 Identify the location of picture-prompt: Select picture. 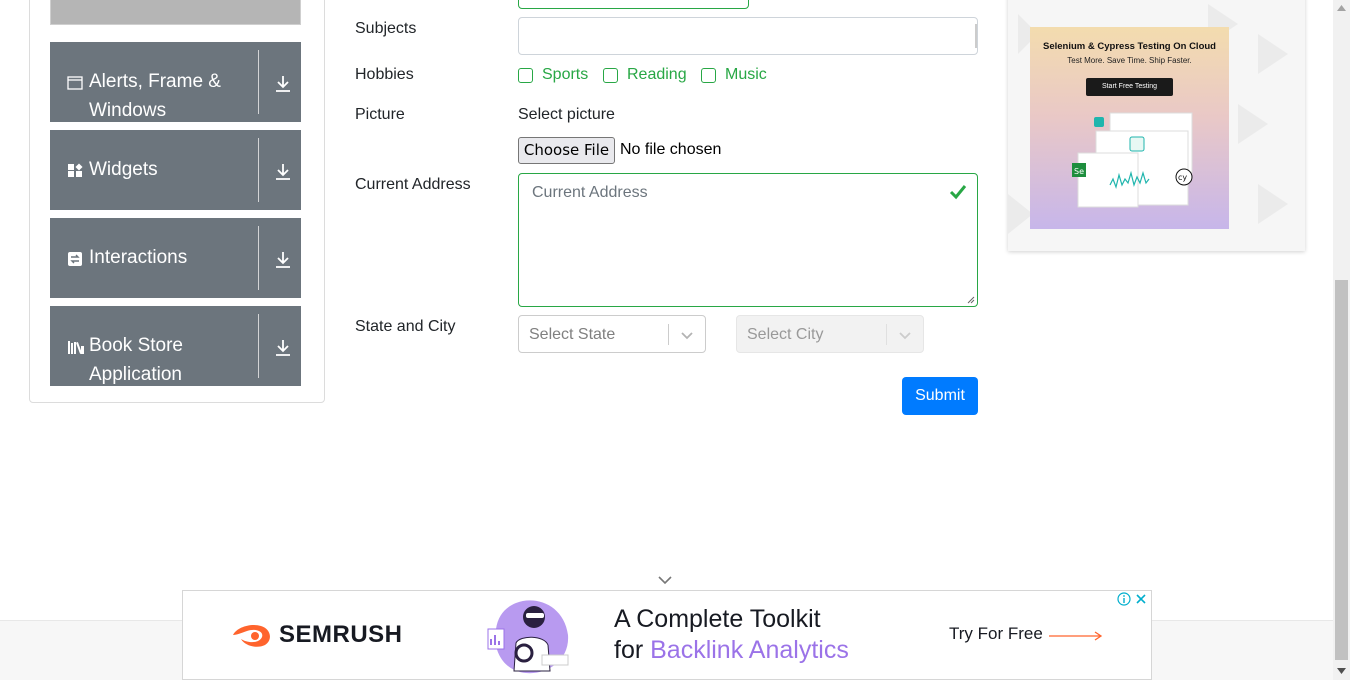
(566, 114).